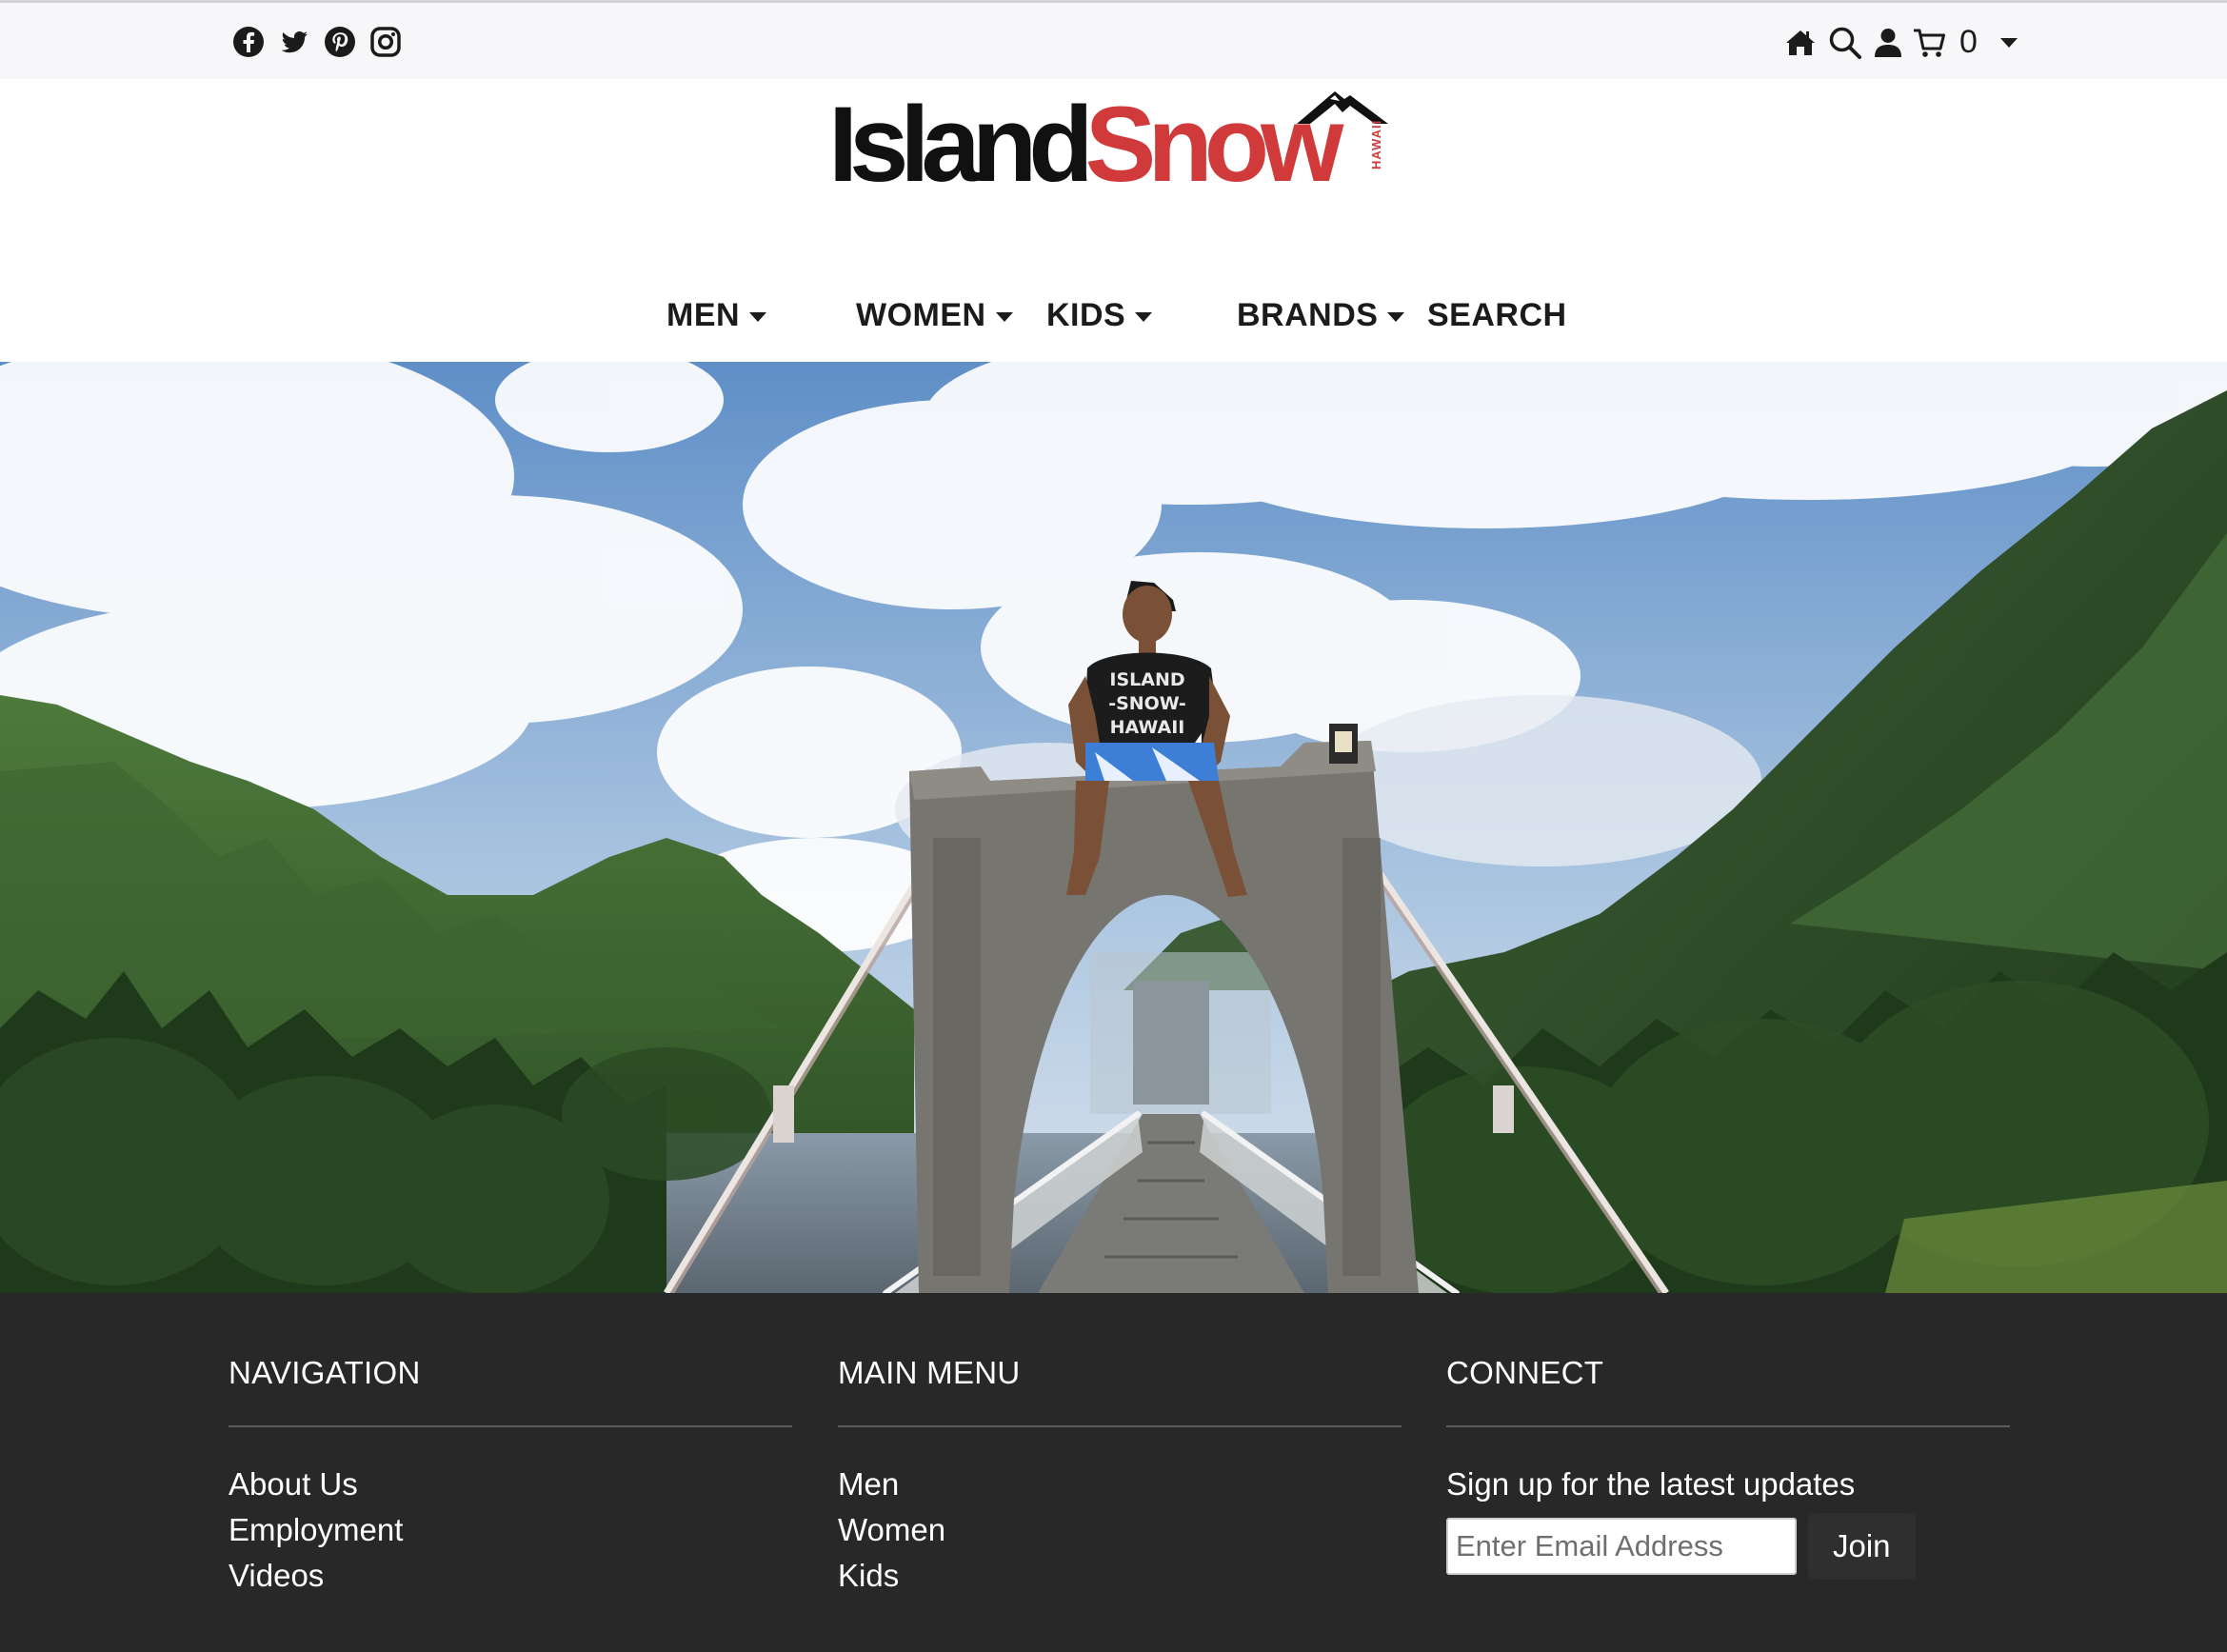 Image resolution: width=2227 pixels, height=1652 pixels. Describe the element at coordinates (1888, 43) in the screenshot. I see `user-icon` at that location.